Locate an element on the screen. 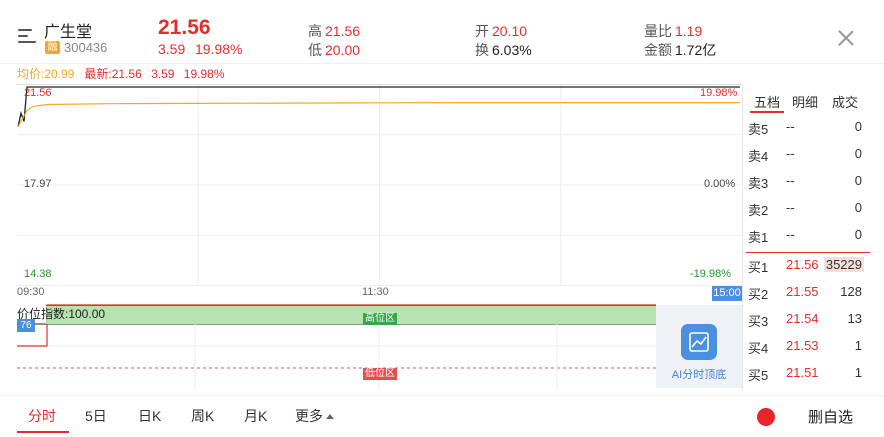 Image resolution: width=884 pixels, height=437 pixels. y-label-low: 14.38 is located at coordinates (38, 274).